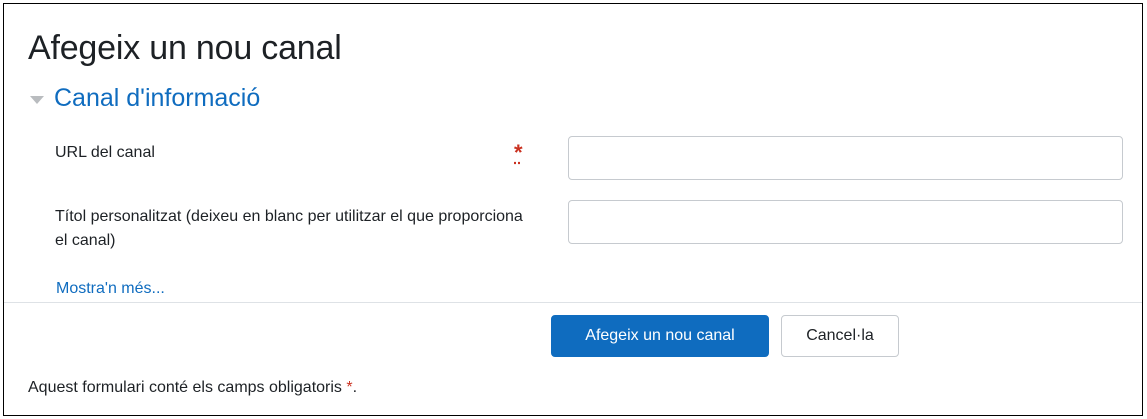  Describe the element at coordinates (845, 222) in the screenshot. I see `custom-title-input` at that location.